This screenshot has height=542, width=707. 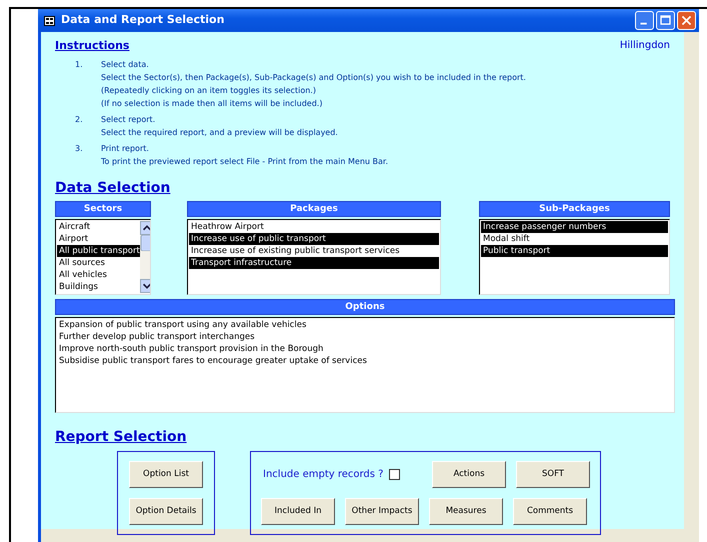 What do you see at coordinates (466, 511) in the screenshot?
I see `report-button: Measures` at bounding box center [466, 511].